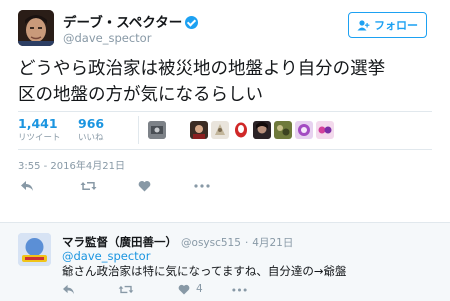 The height and width of the screenshot is (301, 450). Describe the element at coordinates (107, 38) in the screenshot. I see `author-handle: @dave_spector` at that location.